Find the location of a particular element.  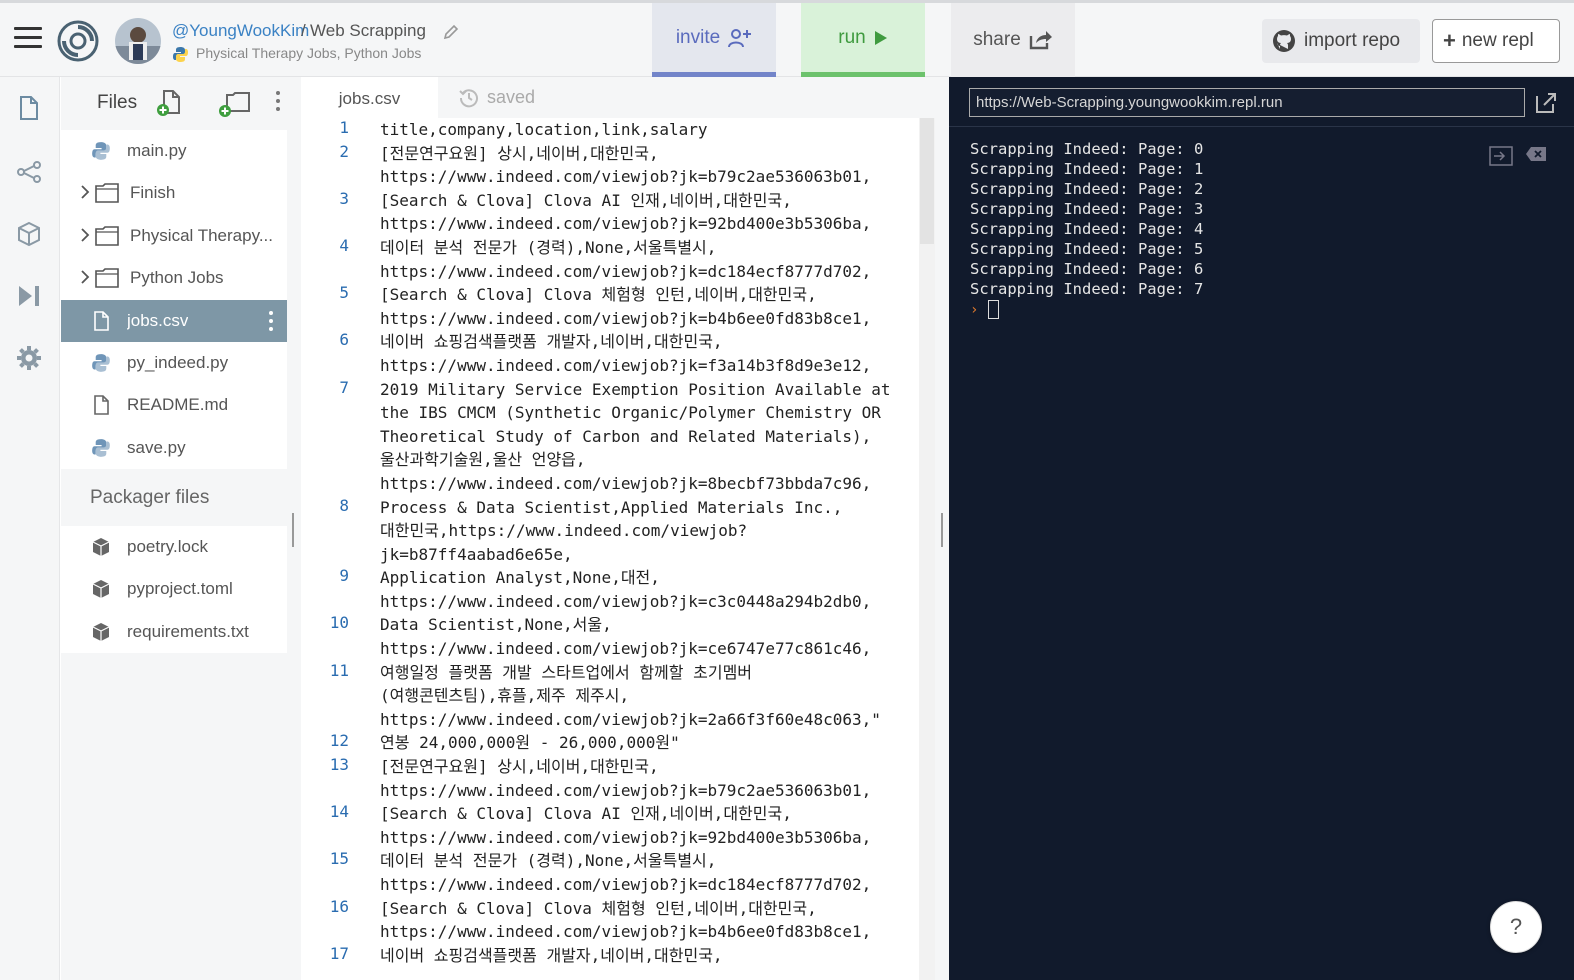

exit-icon is located at coordinates (1501, 156).